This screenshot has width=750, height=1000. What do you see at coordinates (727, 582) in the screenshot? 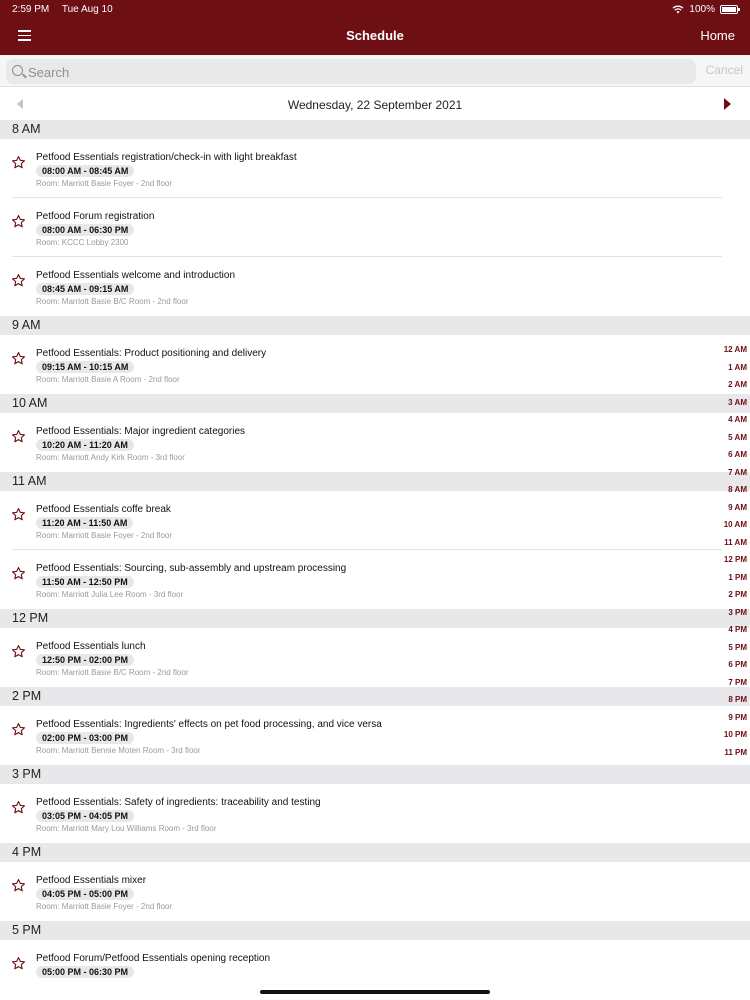
I see `hour-index-item: 1 PM` at bounding box center [727, 582].